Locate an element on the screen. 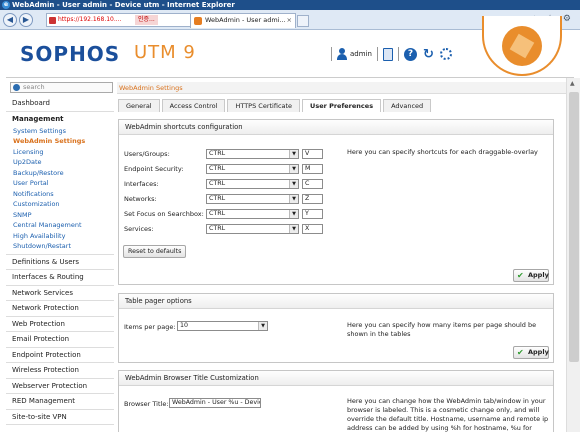 Image resolution: width=580 pixels, height=432 pixels. sidebar-subitem-high-availability: High Availability is located at coordinates (63, 236).